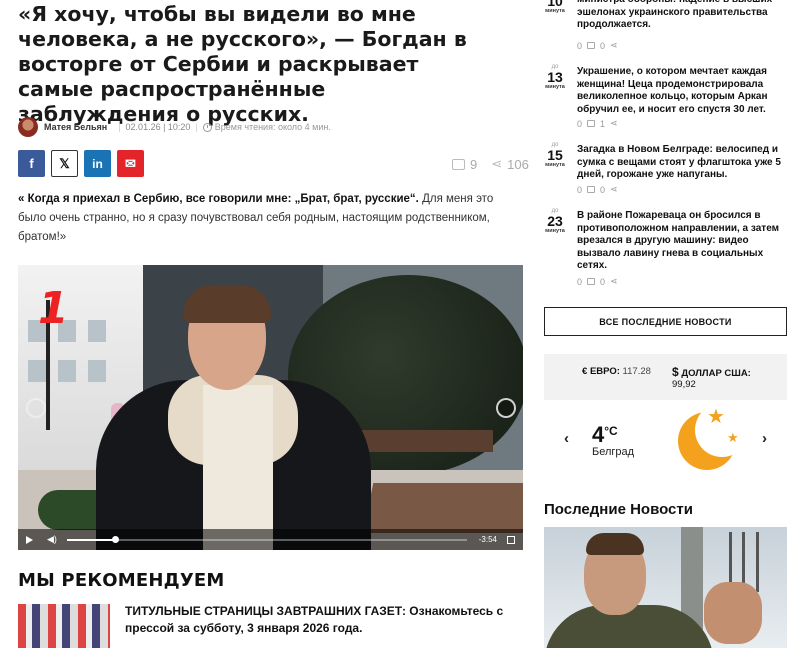  Describe the element at coordinates (764, 438) in the screenshot. I see `weather-next-arrow: ›` at that location.